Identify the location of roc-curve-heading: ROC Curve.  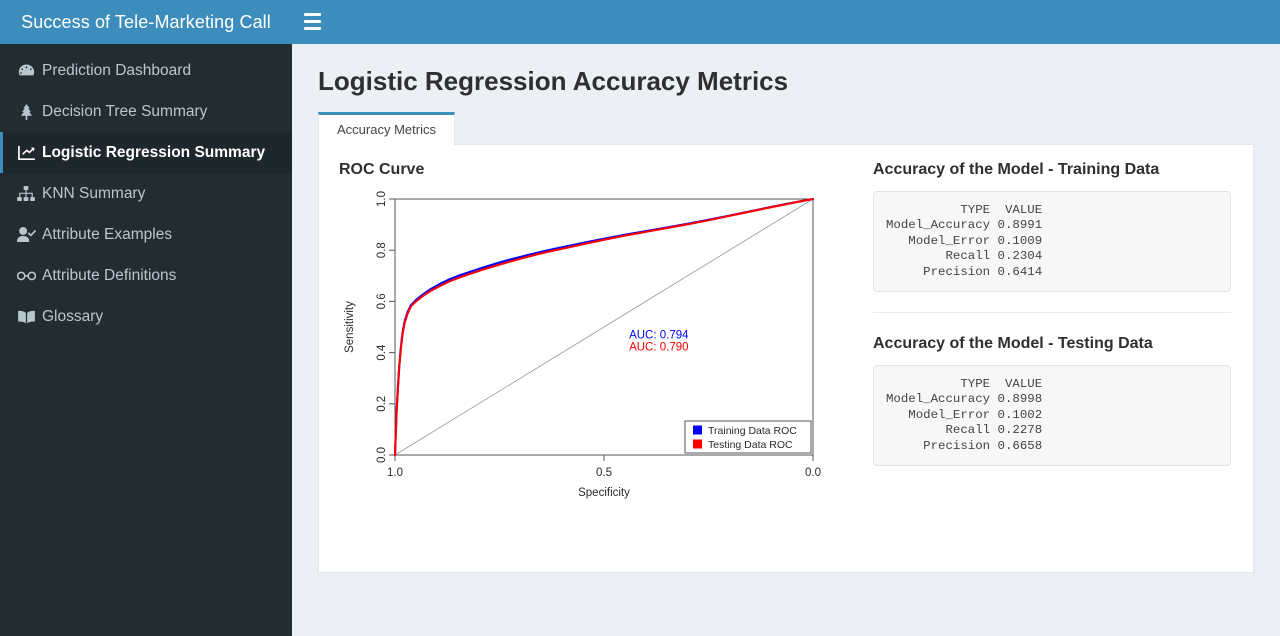
(382, 169).